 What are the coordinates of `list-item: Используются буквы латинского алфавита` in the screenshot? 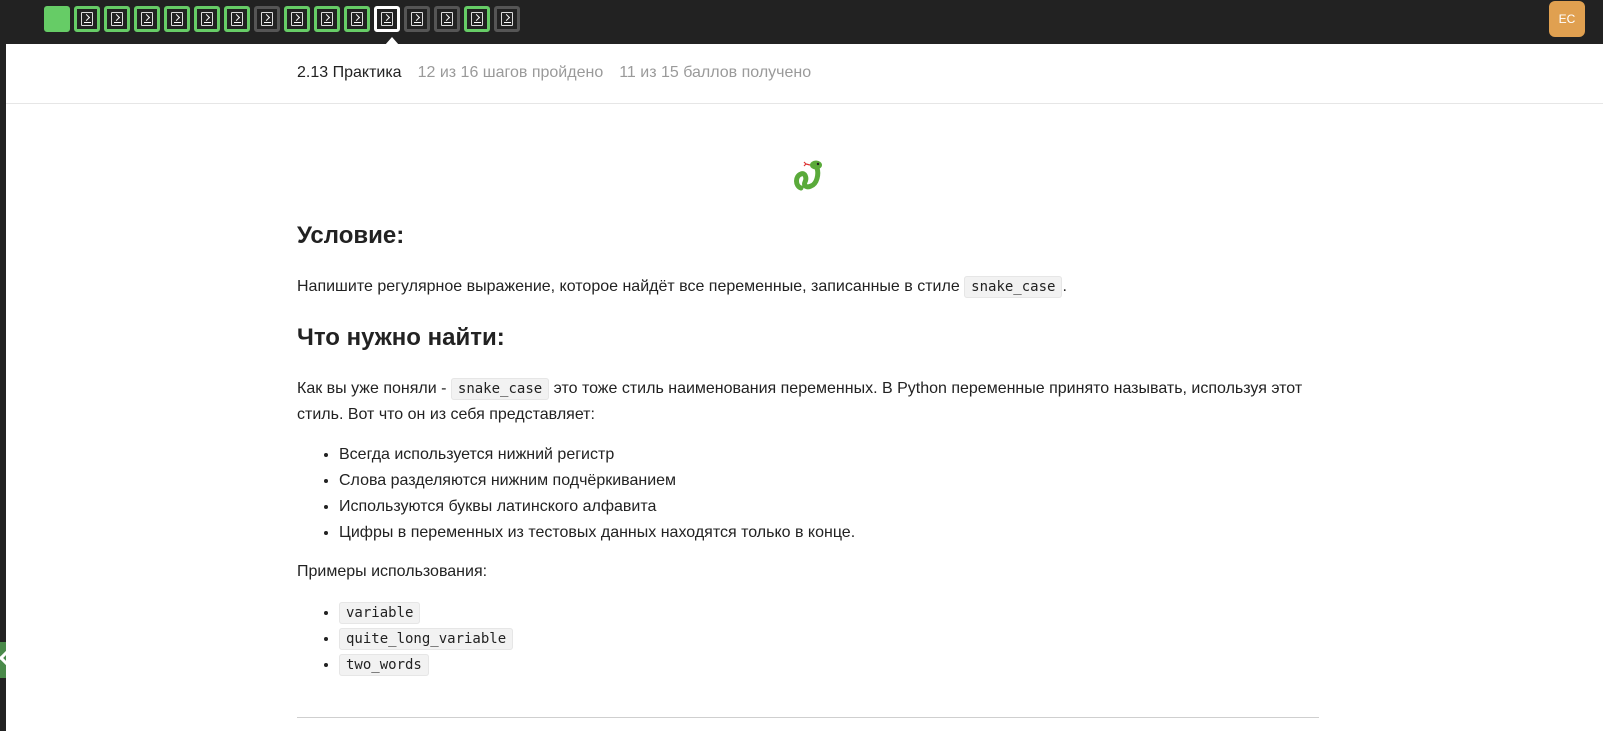 It's located at (597, 507).